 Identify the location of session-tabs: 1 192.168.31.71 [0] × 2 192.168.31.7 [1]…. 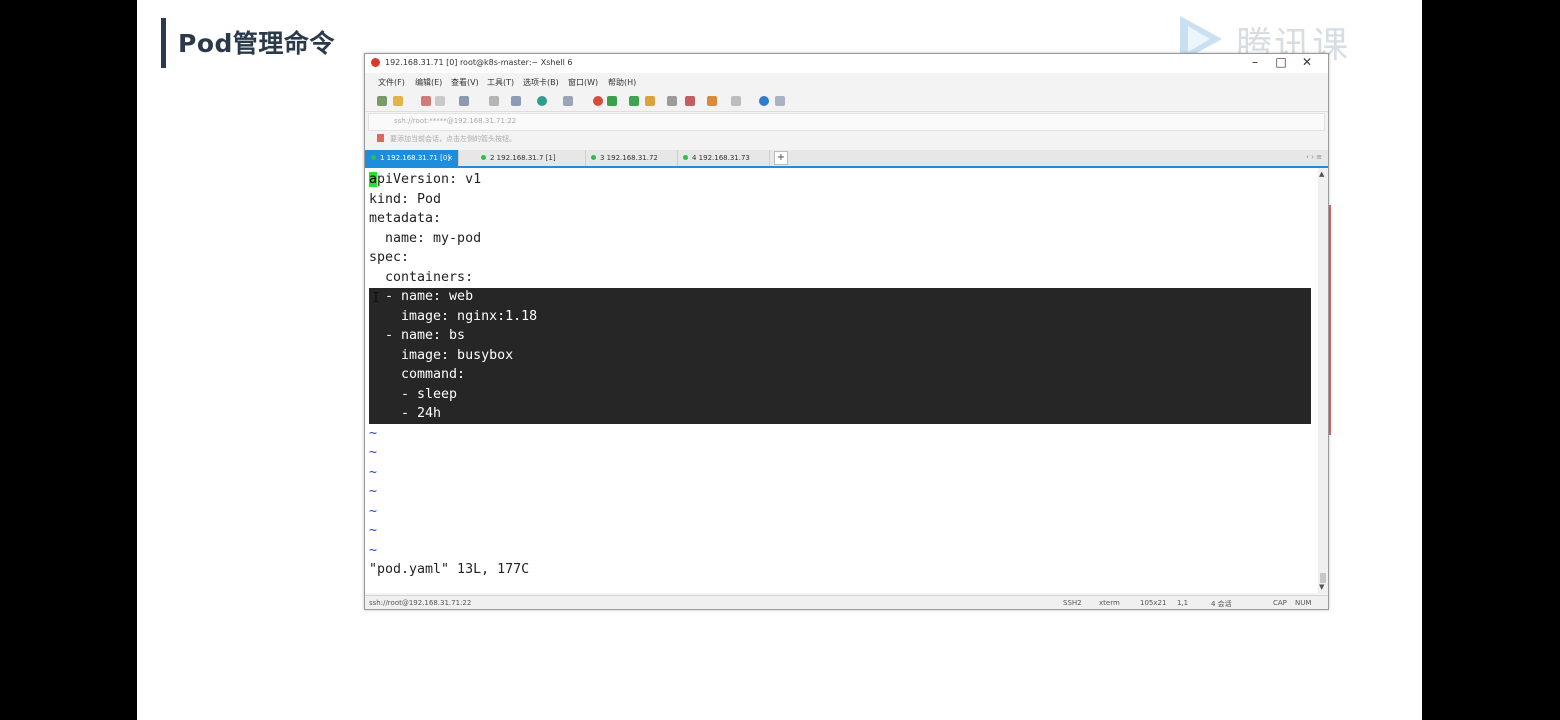
(846, 159).